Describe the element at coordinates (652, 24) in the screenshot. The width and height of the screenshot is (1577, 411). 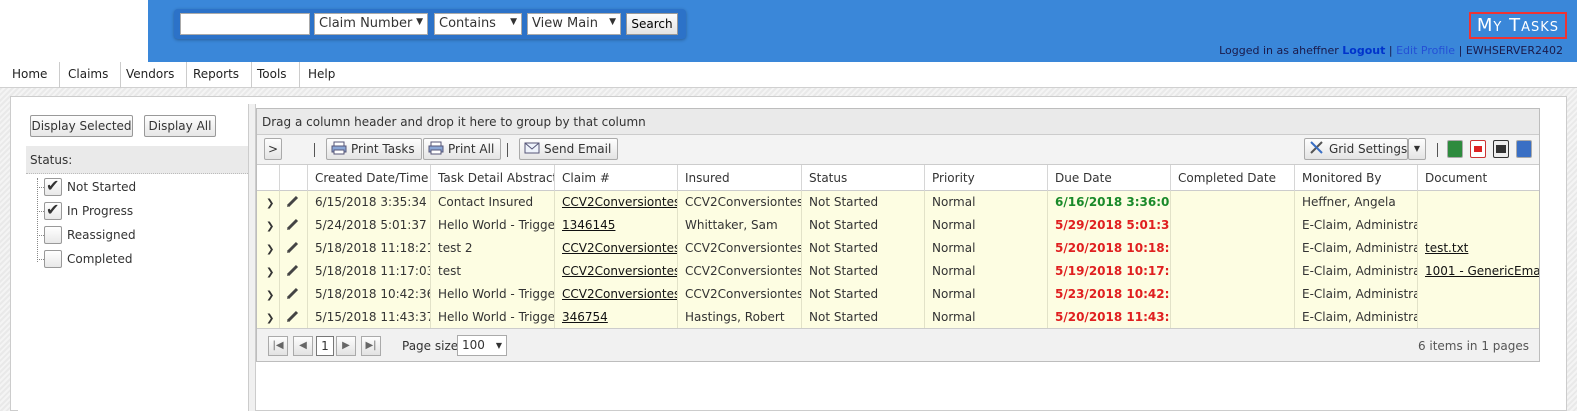
I see `search-button: Search` at that location.